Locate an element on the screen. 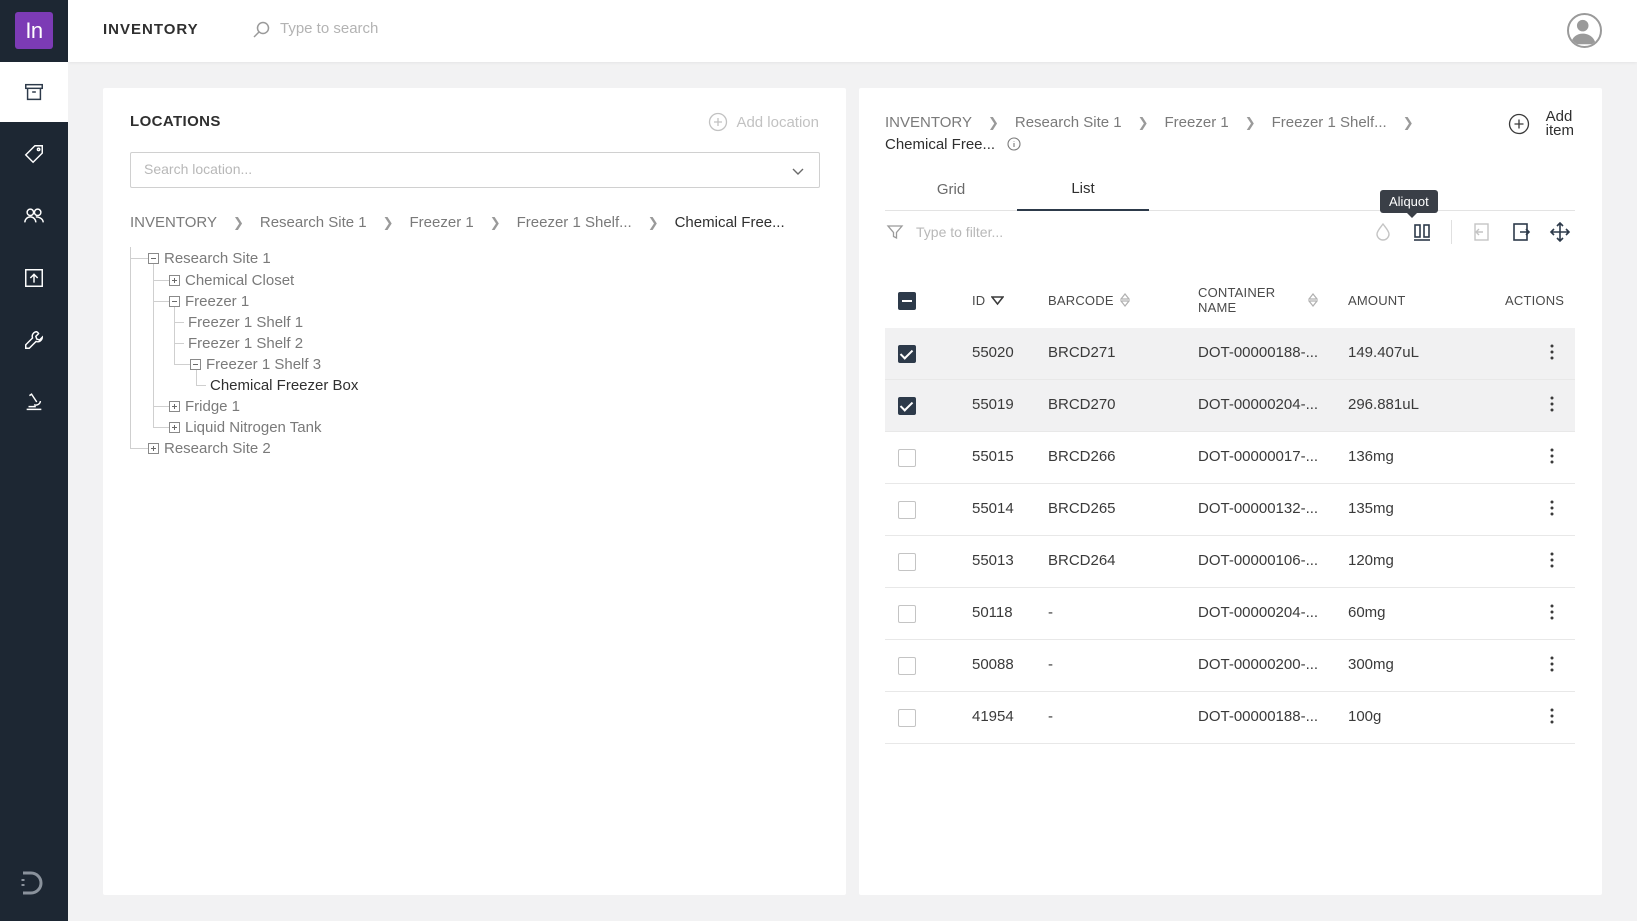 This screenshot has height=921, width=1637. tree-node: Research Site 1 is located at coordinates (209, 258).